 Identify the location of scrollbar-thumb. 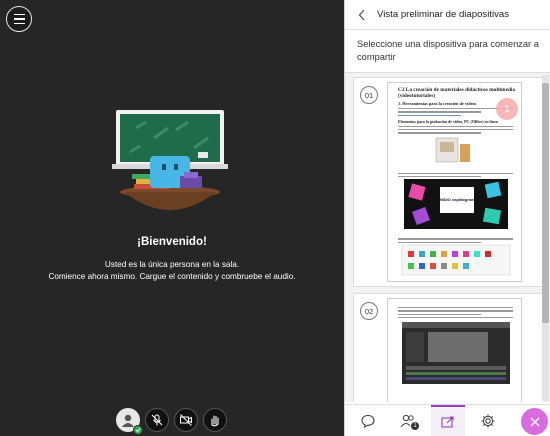
(545, 203).